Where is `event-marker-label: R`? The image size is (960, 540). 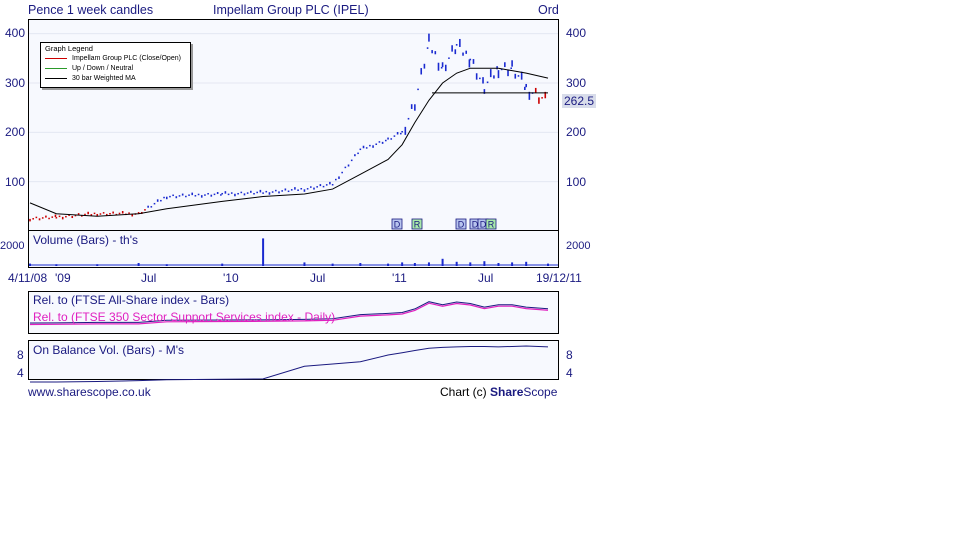 event-marker-label: R is located at coordinates (417, 225).